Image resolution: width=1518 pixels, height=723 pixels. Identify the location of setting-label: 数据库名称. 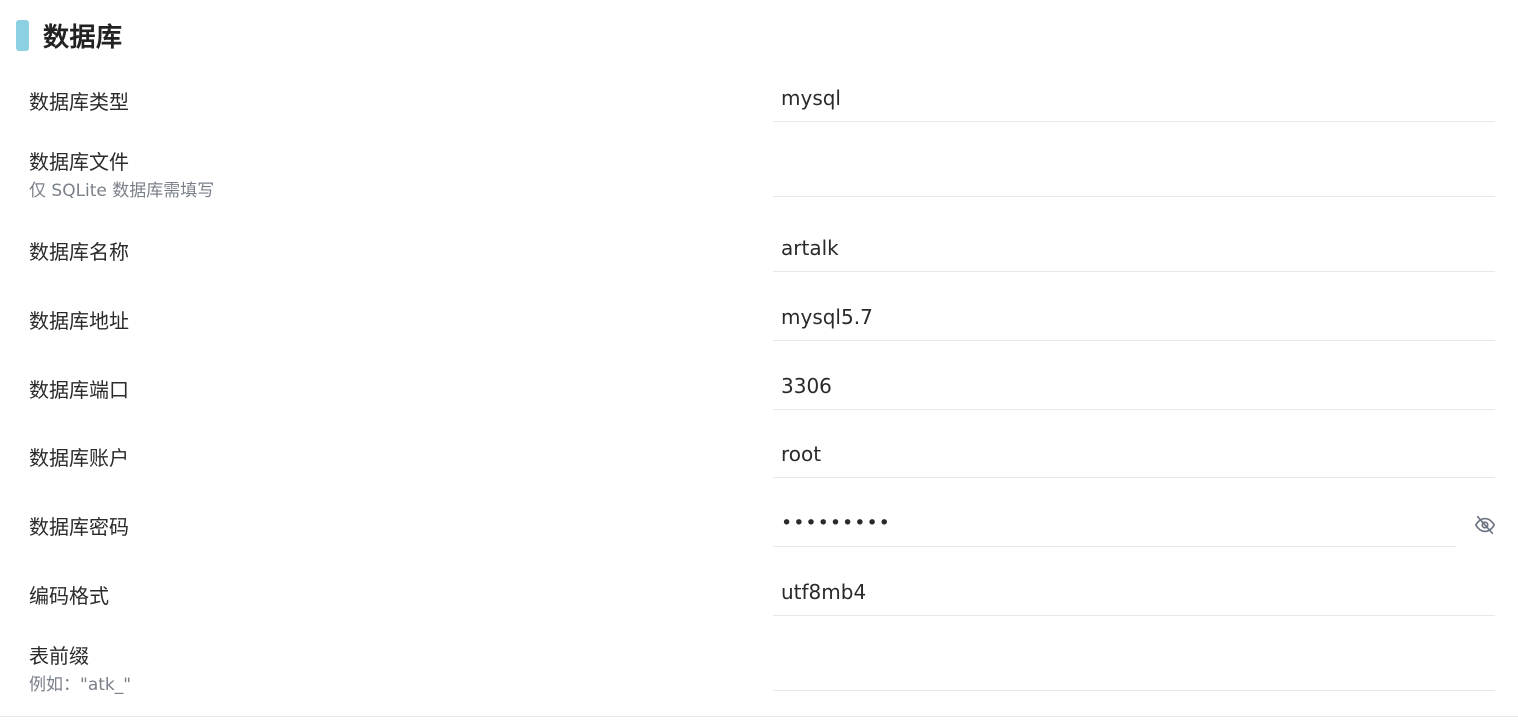
(79, 252).